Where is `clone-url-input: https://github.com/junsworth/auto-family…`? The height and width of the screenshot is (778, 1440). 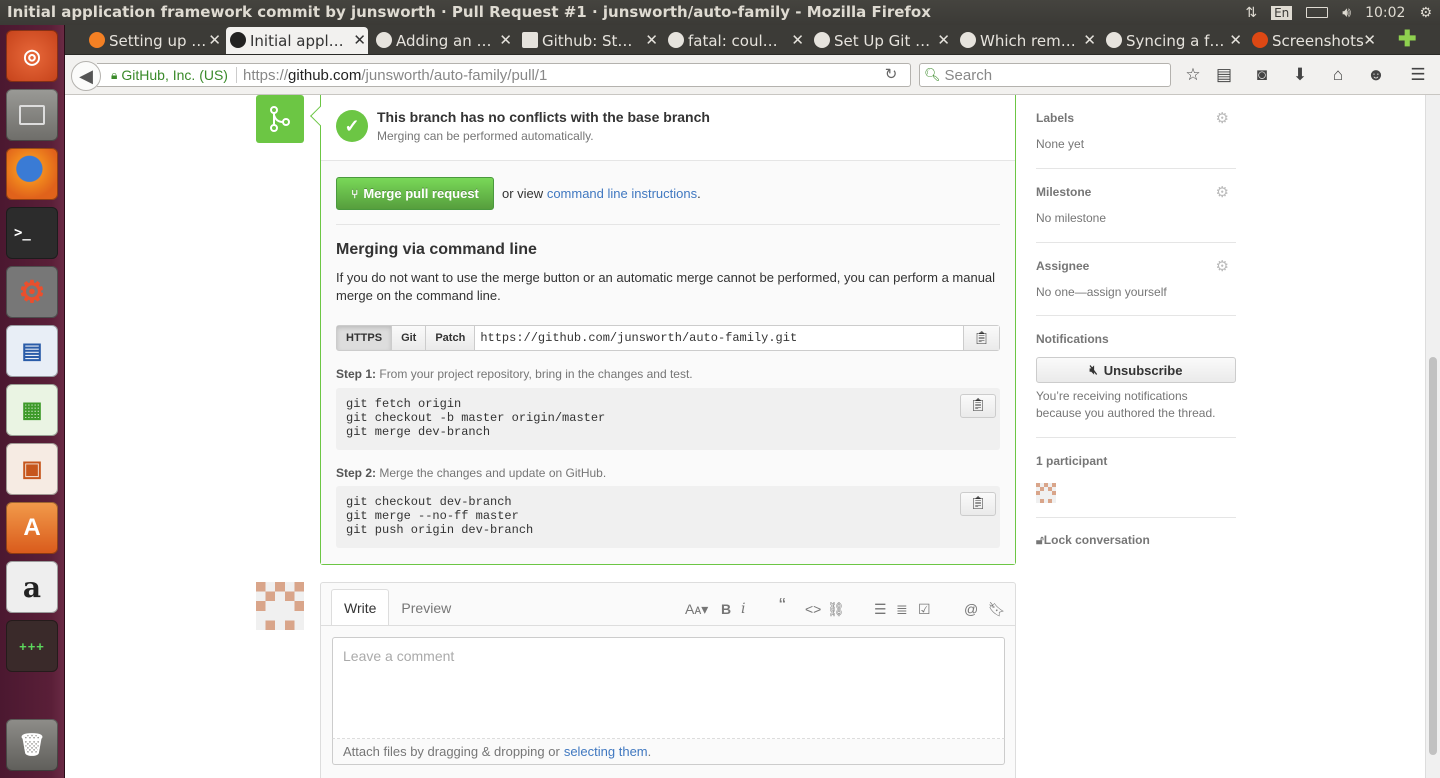
clone-url-input: https://github.com/junsworth/auto-family… is located at coordinates (719, 338).